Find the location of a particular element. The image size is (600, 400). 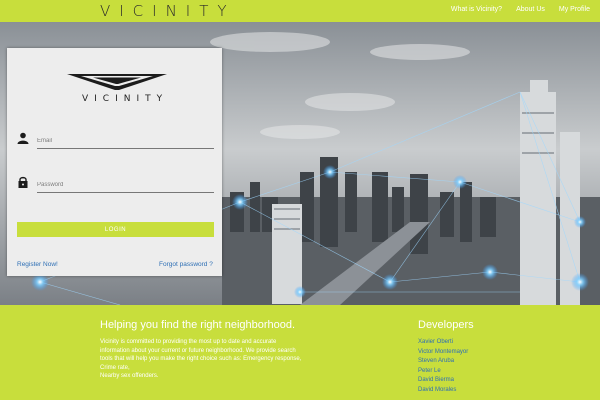

developer-link: Peter Le is located at coordinates (443, 372).